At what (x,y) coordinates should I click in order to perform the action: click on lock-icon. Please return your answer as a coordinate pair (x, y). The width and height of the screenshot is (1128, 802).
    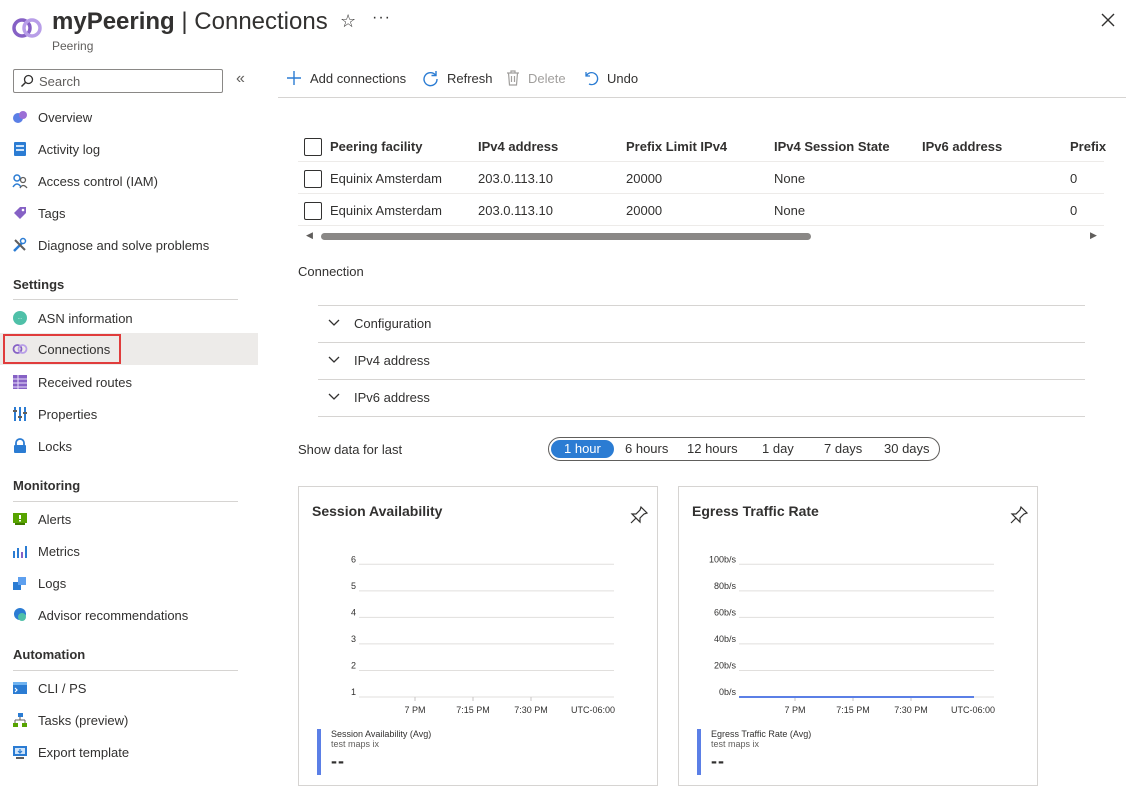
    Looking at the image, I should click on (20, 446).